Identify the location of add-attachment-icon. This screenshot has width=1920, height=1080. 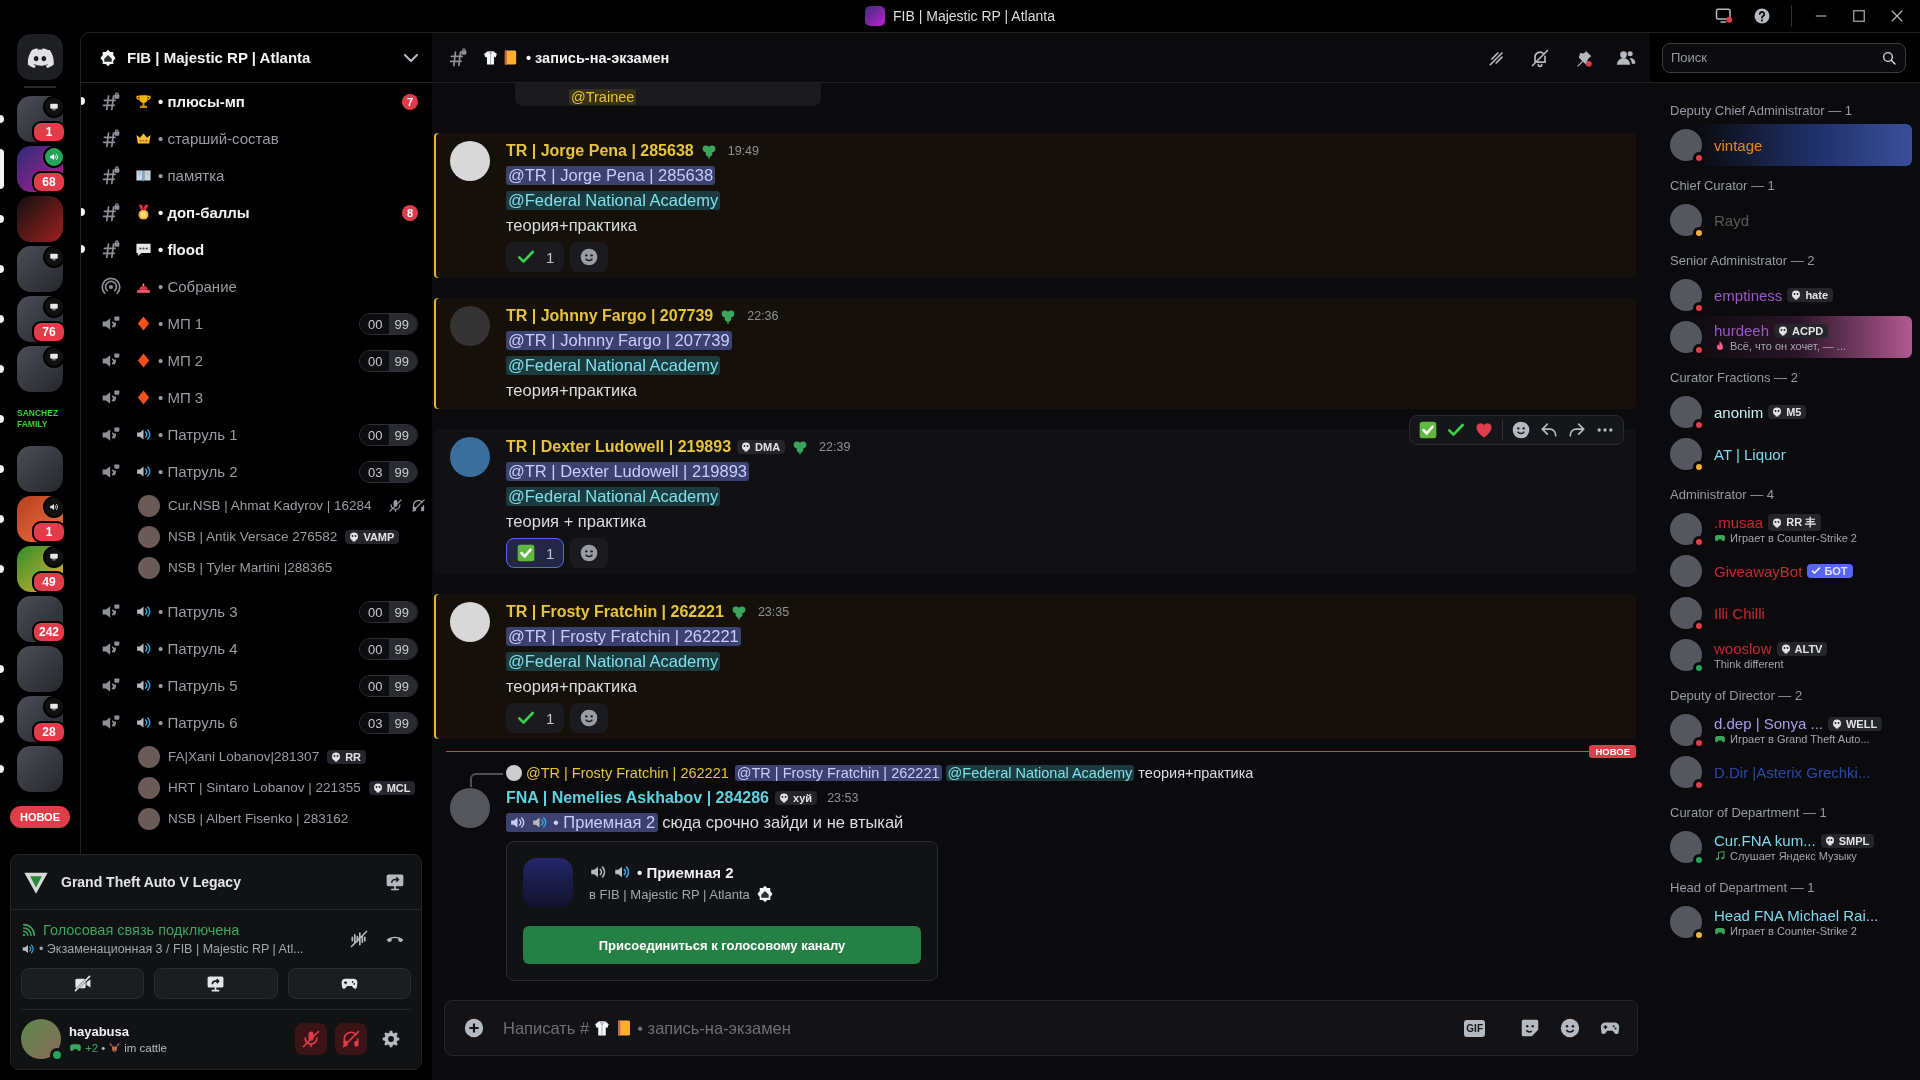
(474, 1028).